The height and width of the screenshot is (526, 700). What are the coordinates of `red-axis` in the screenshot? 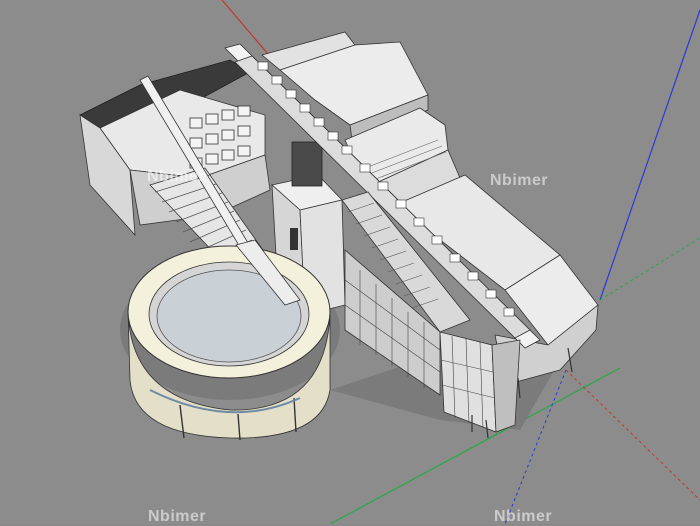 It's located at (245, 27).